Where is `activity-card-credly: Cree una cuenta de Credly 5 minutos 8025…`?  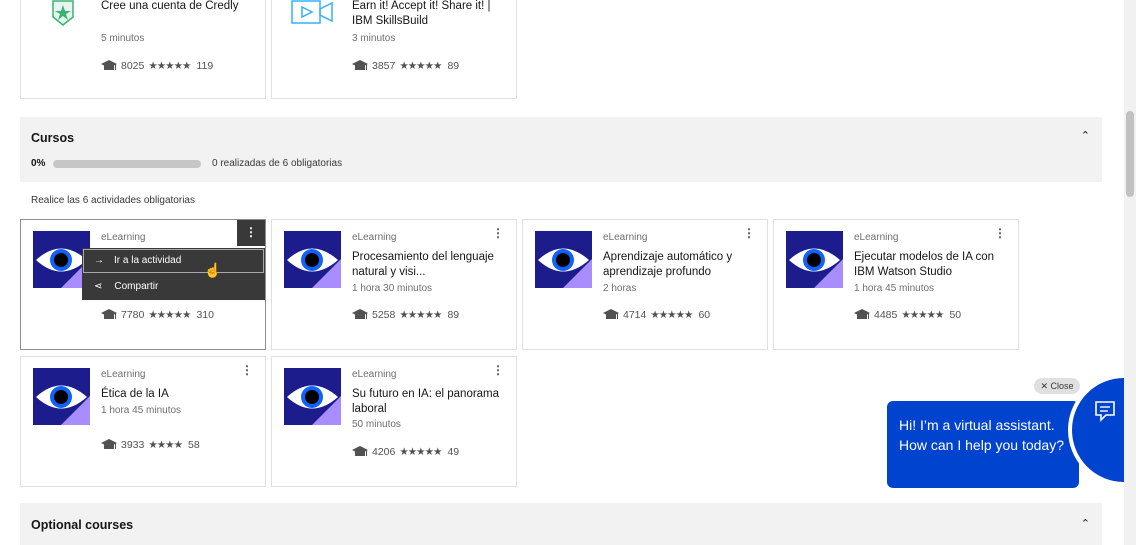
activity-card-credly: Cree una cuenta de Credly 5 minutos 8025… is located at coordinates (143, 49).